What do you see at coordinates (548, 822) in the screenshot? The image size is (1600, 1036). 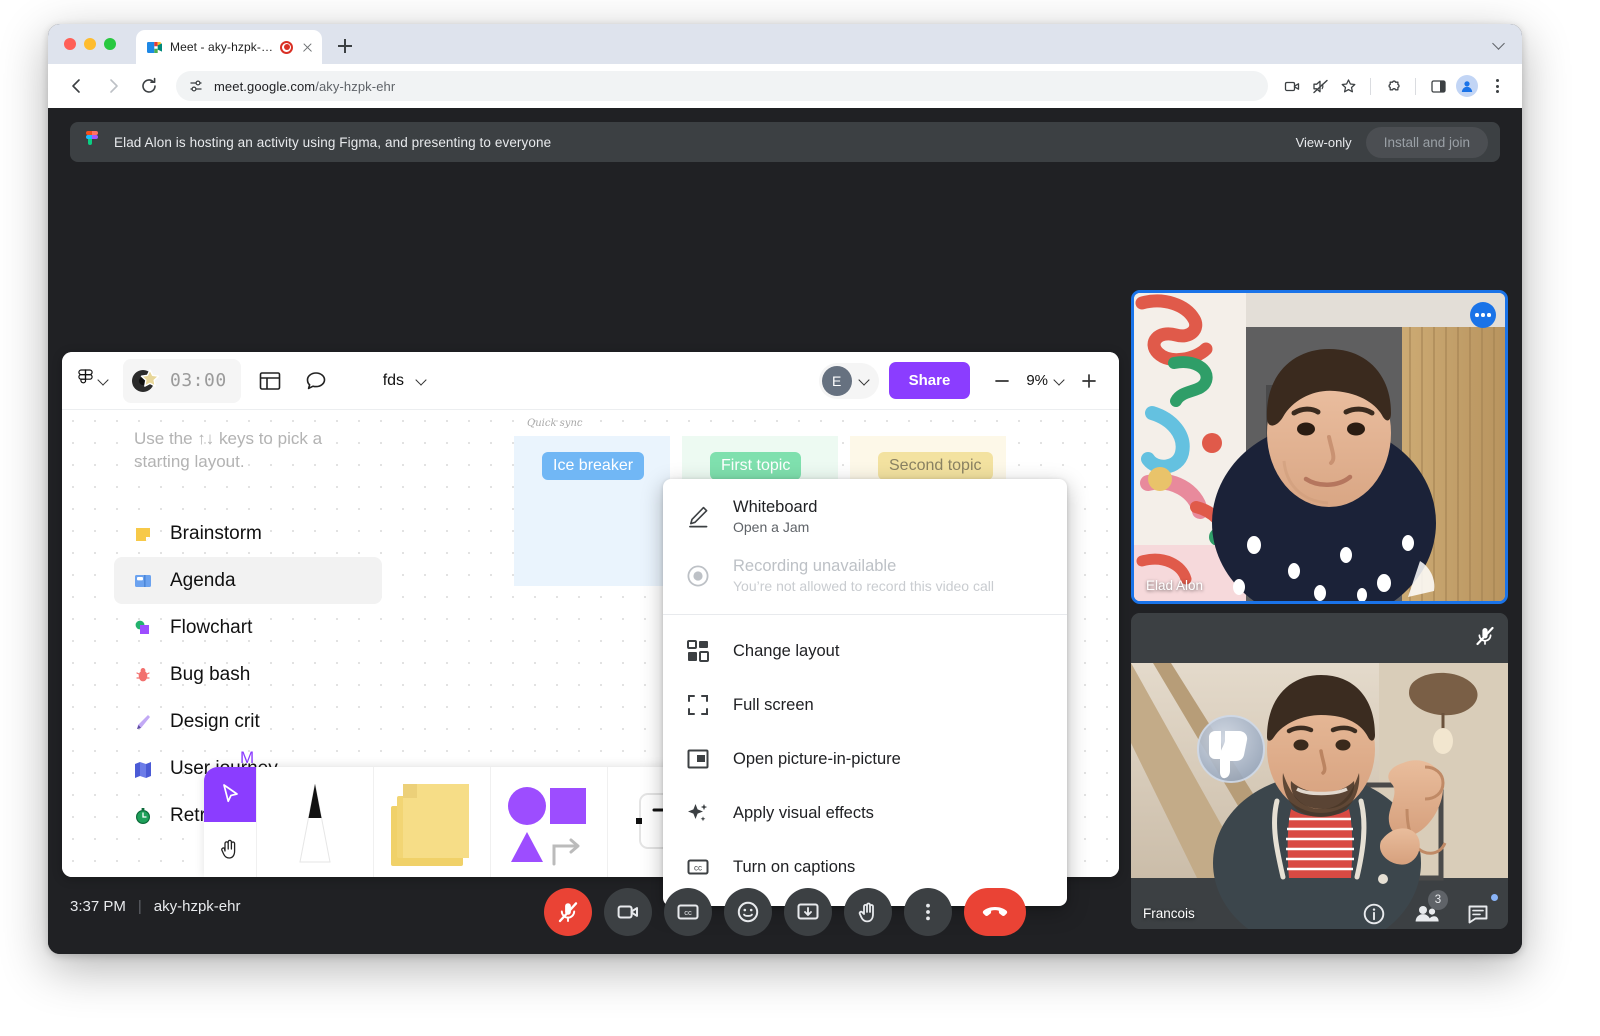 I see `shapes-icon` at bounding box center [548, 822].